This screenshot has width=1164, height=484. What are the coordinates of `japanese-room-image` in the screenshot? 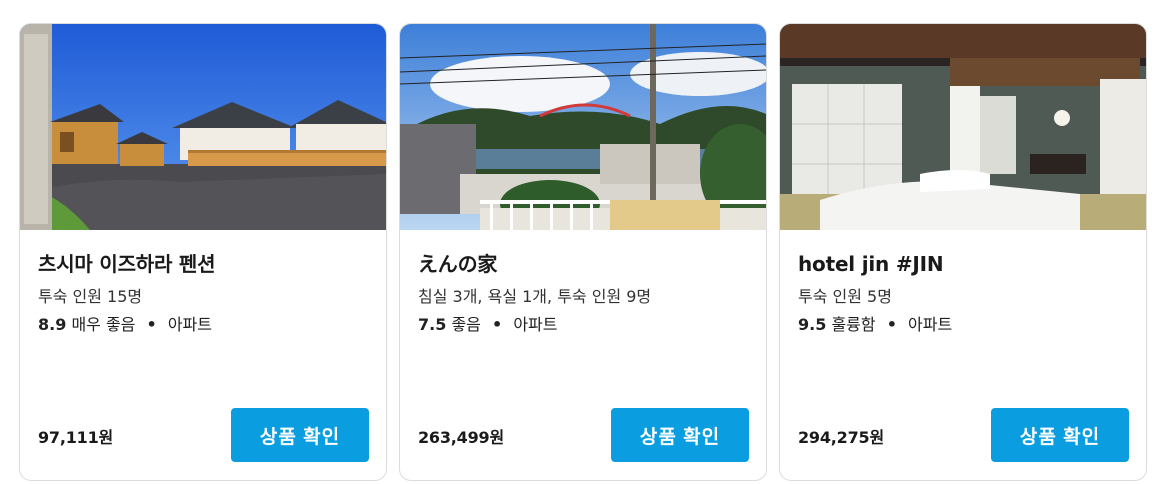 It's located at (963, 127).